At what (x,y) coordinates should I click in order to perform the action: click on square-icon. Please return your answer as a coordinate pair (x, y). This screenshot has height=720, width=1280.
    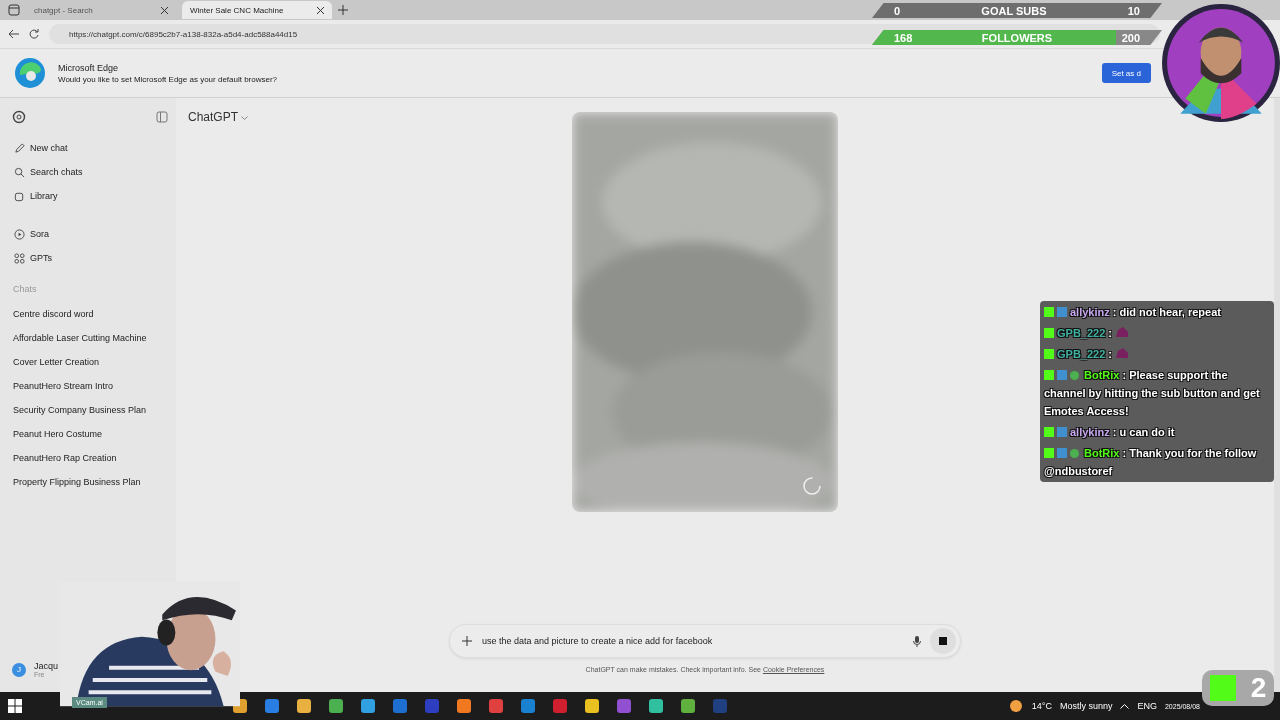
    Looking at the image, I should click on (19, 196).